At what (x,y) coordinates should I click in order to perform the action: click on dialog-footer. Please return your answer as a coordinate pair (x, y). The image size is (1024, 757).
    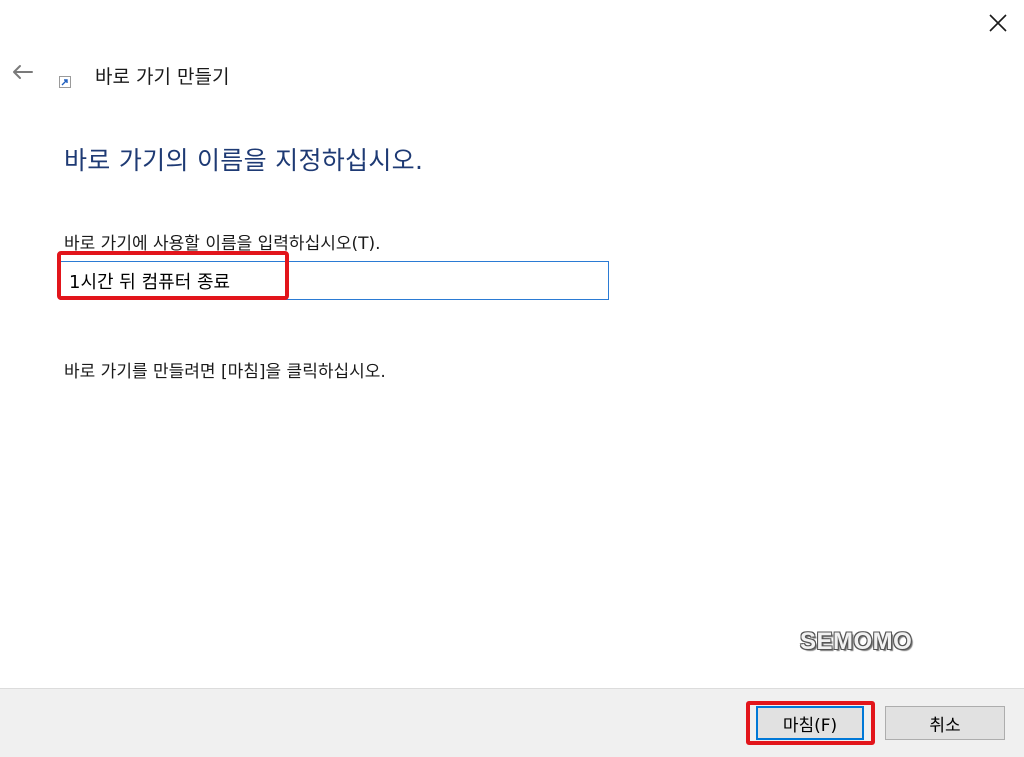
    Looking at the image, I should click on (512, 722).